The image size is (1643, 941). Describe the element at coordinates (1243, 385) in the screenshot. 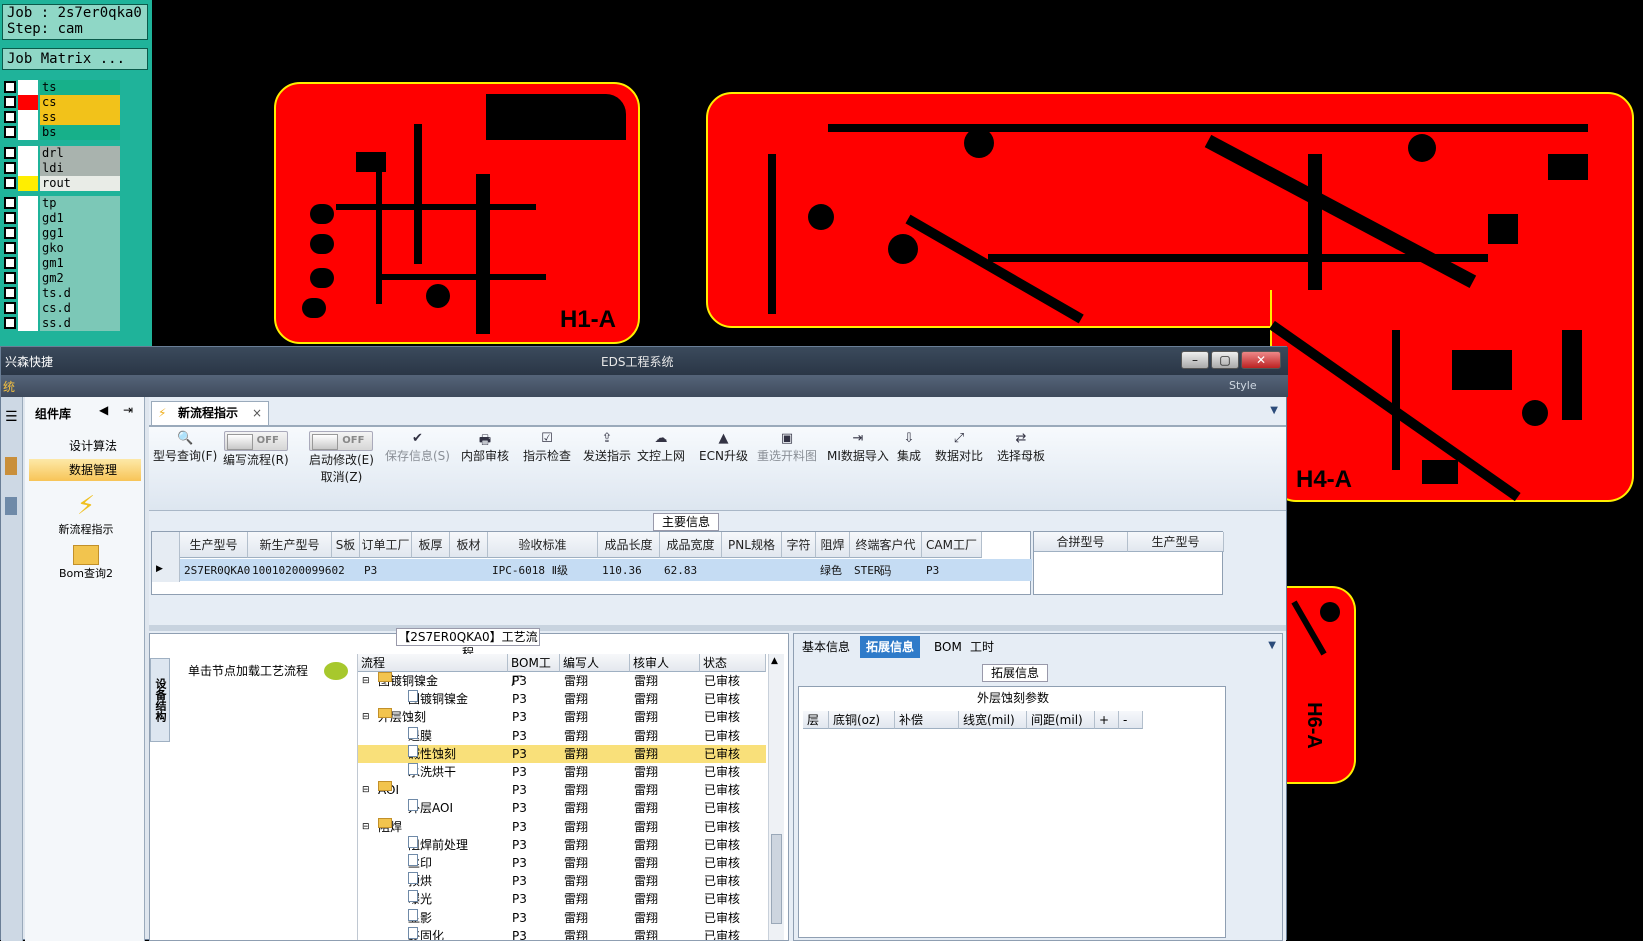

I see `style-menu: Style` at that location.